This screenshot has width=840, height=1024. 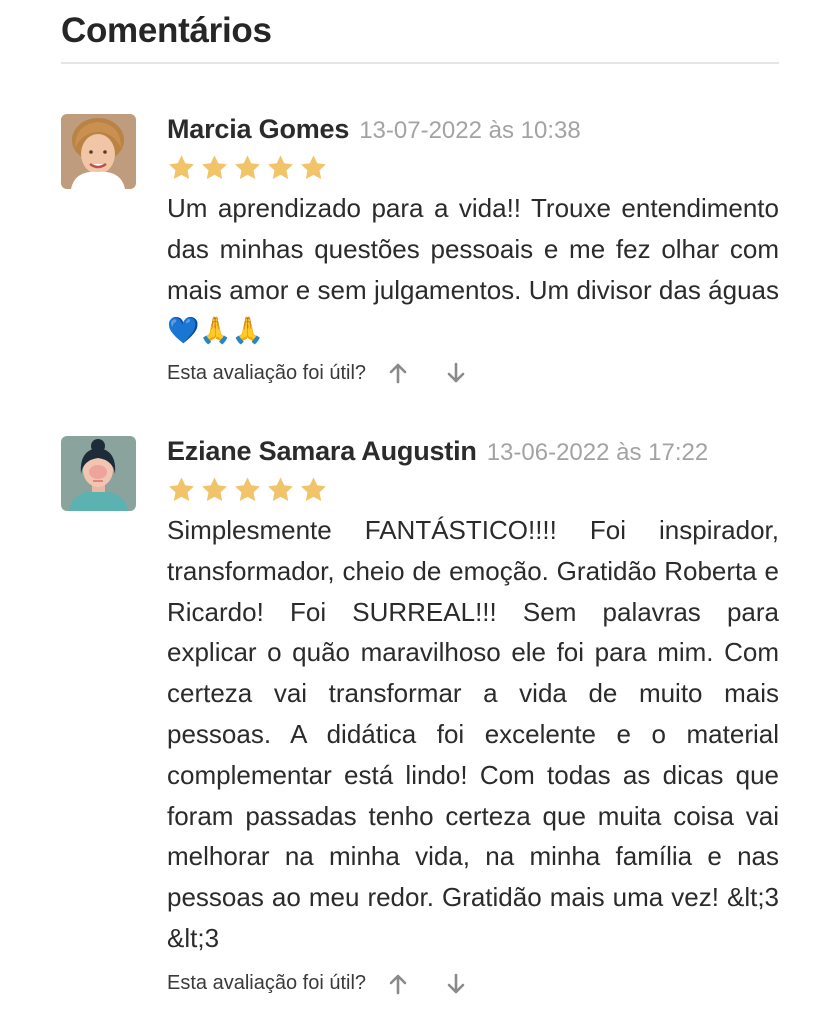 I want to click on review-author: Eziane Samara Augustin, so click(x=322, y=451).